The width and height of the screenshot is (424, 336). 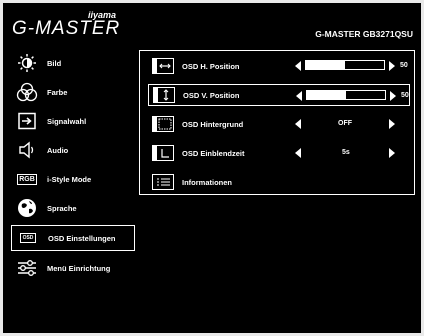 What do you see at coordinates (279, 153) in the screenshot?
I see `row-osd-einblendzeit: OSD Einblendzeit 5s` at bounding box center [279, 153].